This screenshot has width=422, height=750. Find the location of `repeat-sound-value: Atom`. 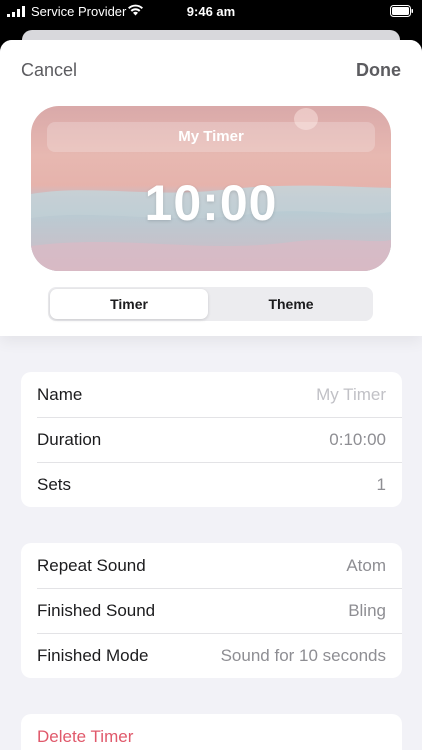

repeat-sound-value: Atom is located at coordinates (366, 565).